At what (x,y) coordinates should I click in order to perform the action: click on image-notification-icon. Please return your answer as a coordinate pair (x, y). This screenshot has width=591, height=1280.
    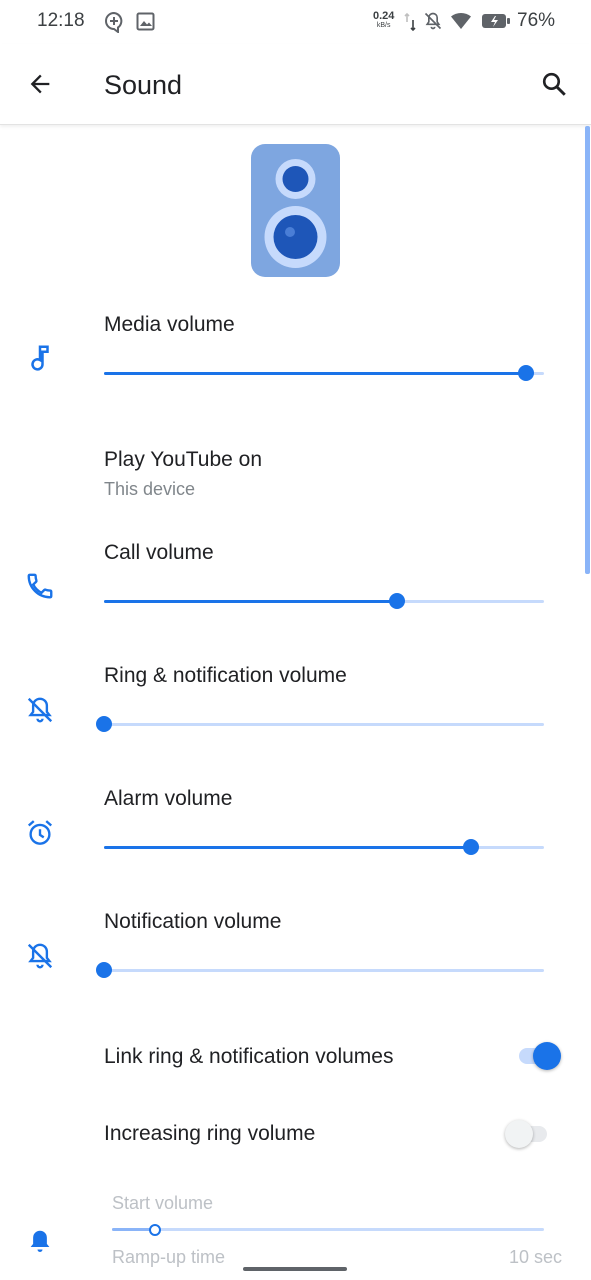
    Looking at the image, I should click on (145, 21).